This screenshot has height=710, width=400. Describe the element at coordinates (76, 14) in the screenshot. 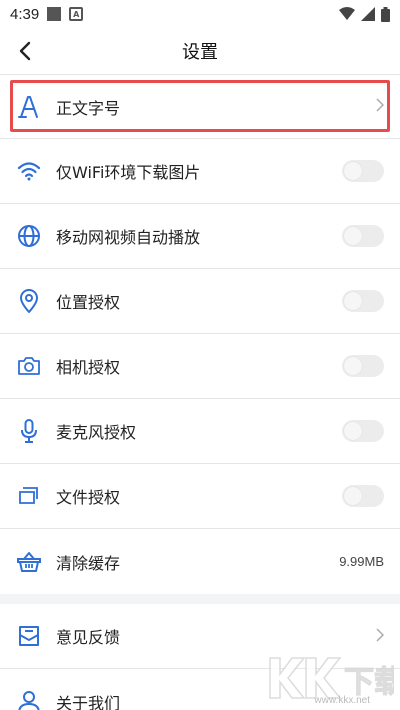

I see `app-icon: A` at that location.